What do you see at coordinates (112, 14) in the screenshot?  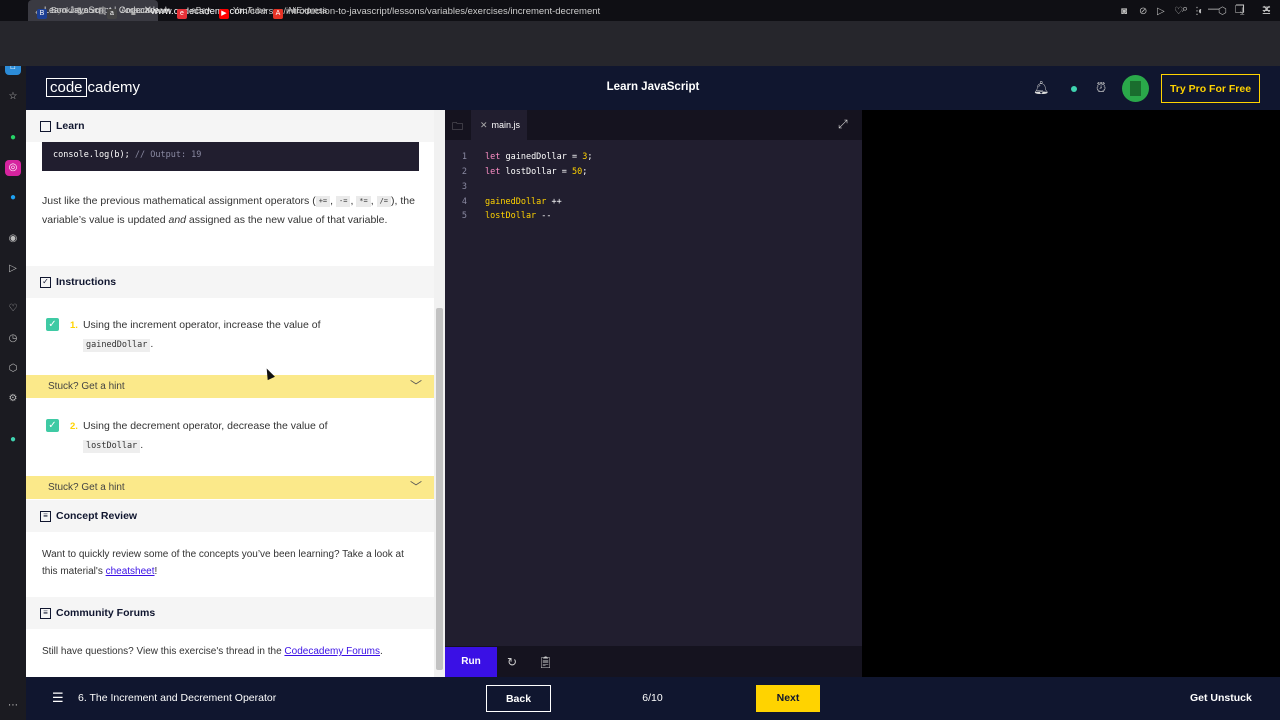 I see `amazon-icon: a` at bounding box center [112, 14].